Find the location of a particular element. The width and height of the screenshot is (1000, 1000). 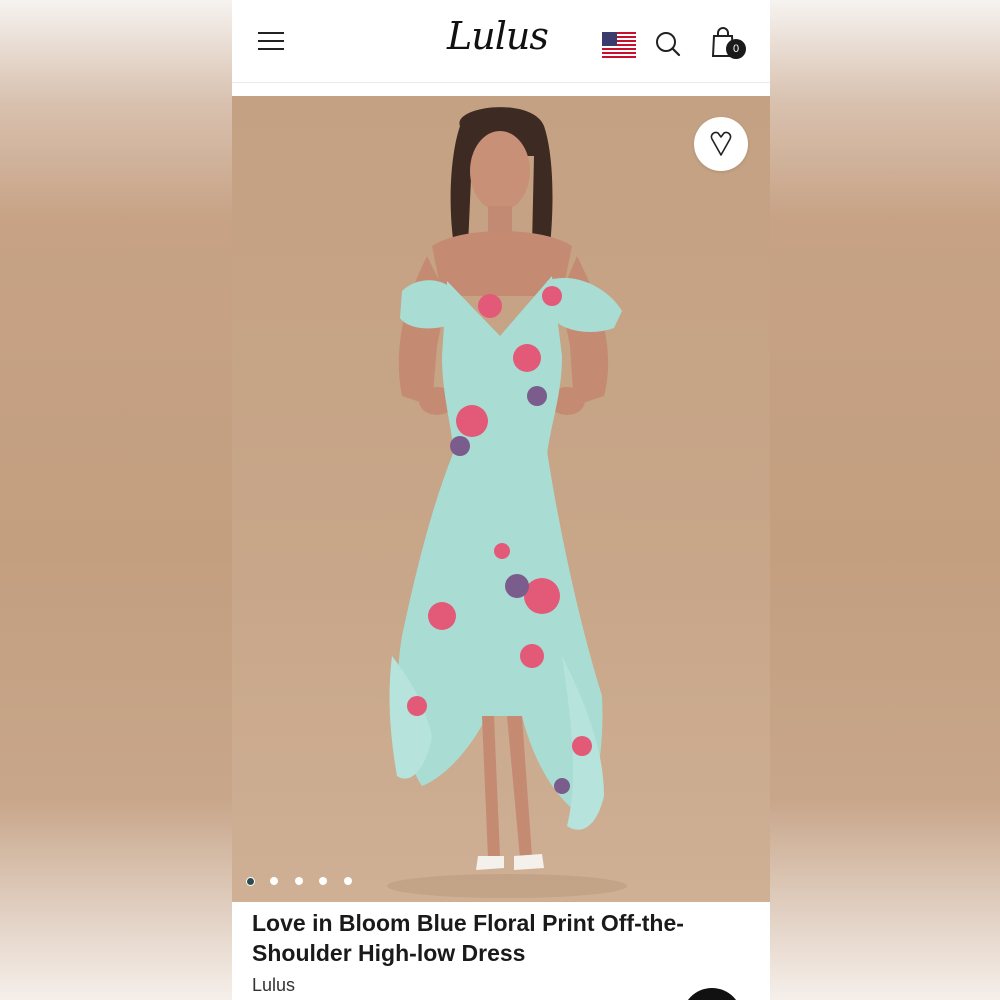

product-brand: Lulus is located at coordinates (273, 985).